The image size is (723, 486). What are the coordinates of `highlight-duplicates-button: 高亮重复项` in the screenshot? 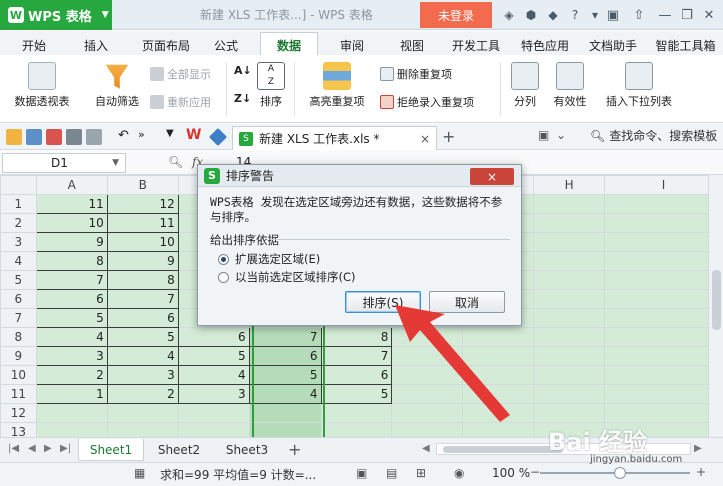 It's located at (337, 85).